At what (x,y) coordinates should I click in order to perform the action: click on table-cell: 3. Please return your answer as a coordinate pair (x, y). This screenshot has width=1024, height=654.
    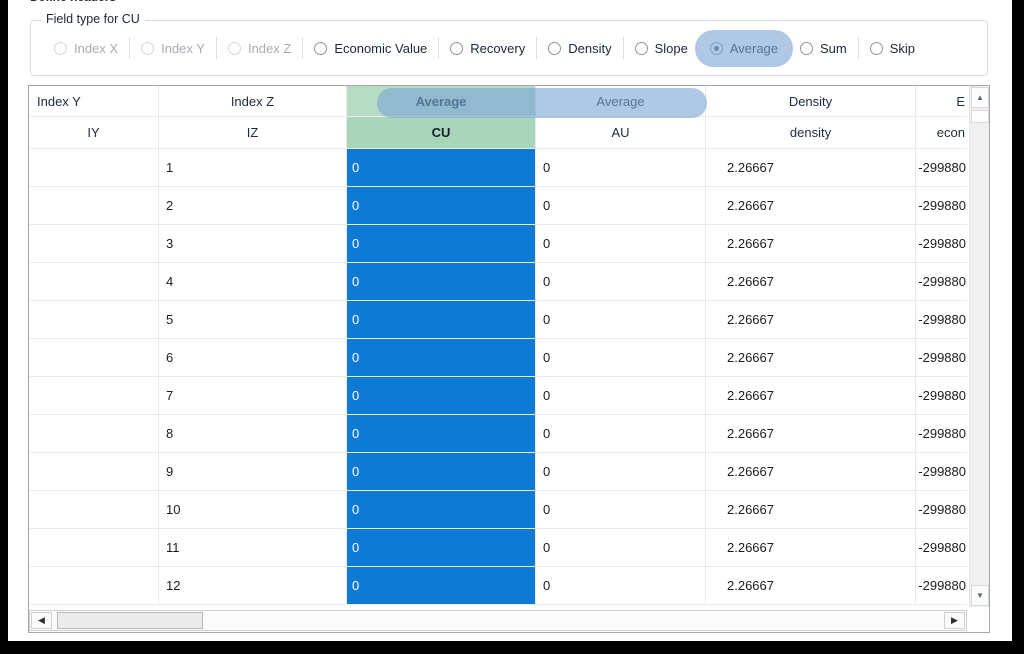
    Looking at the image, I should click on (253, 243).